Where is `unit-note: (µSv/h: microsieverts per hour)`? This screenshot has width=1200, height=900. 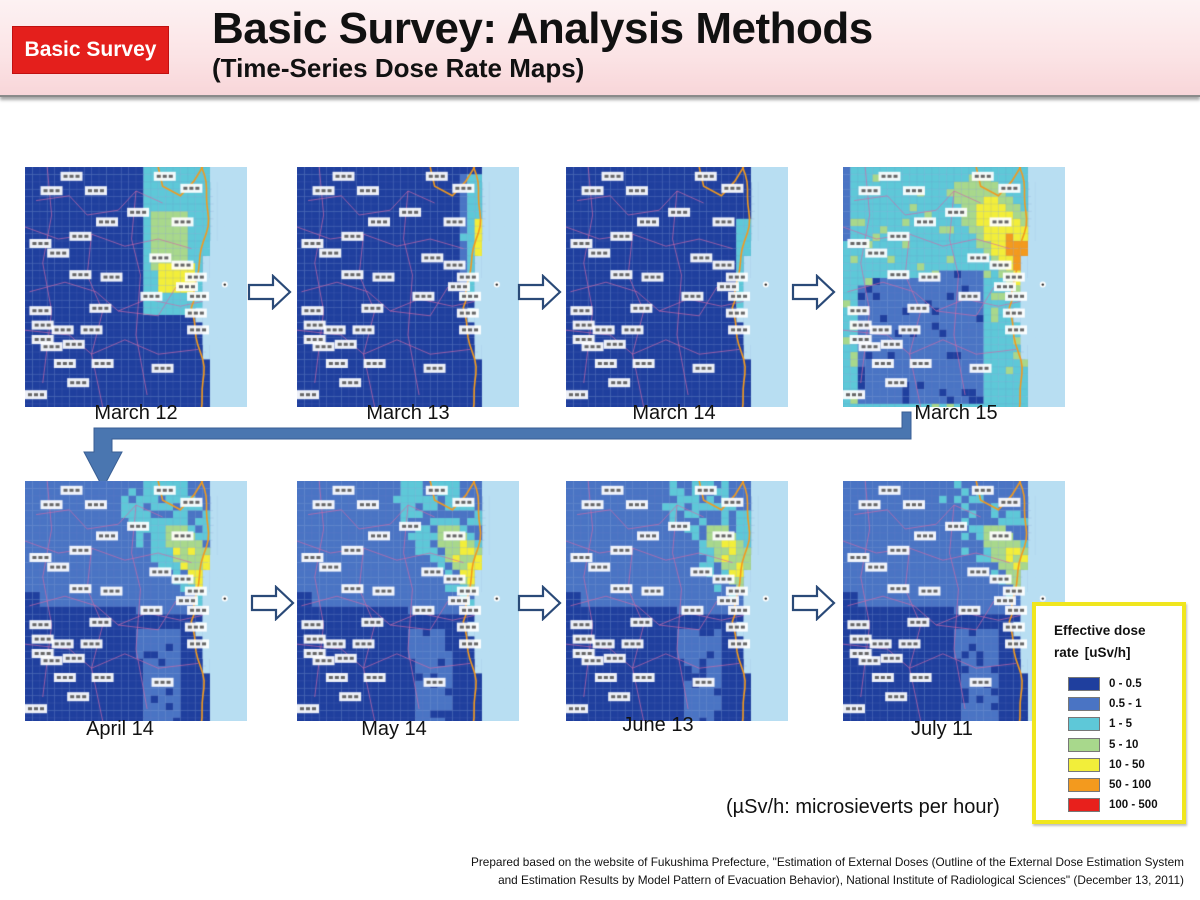
unit-note: (µSv/h: microsieverts per hour) is located at coordinates (863, 807).